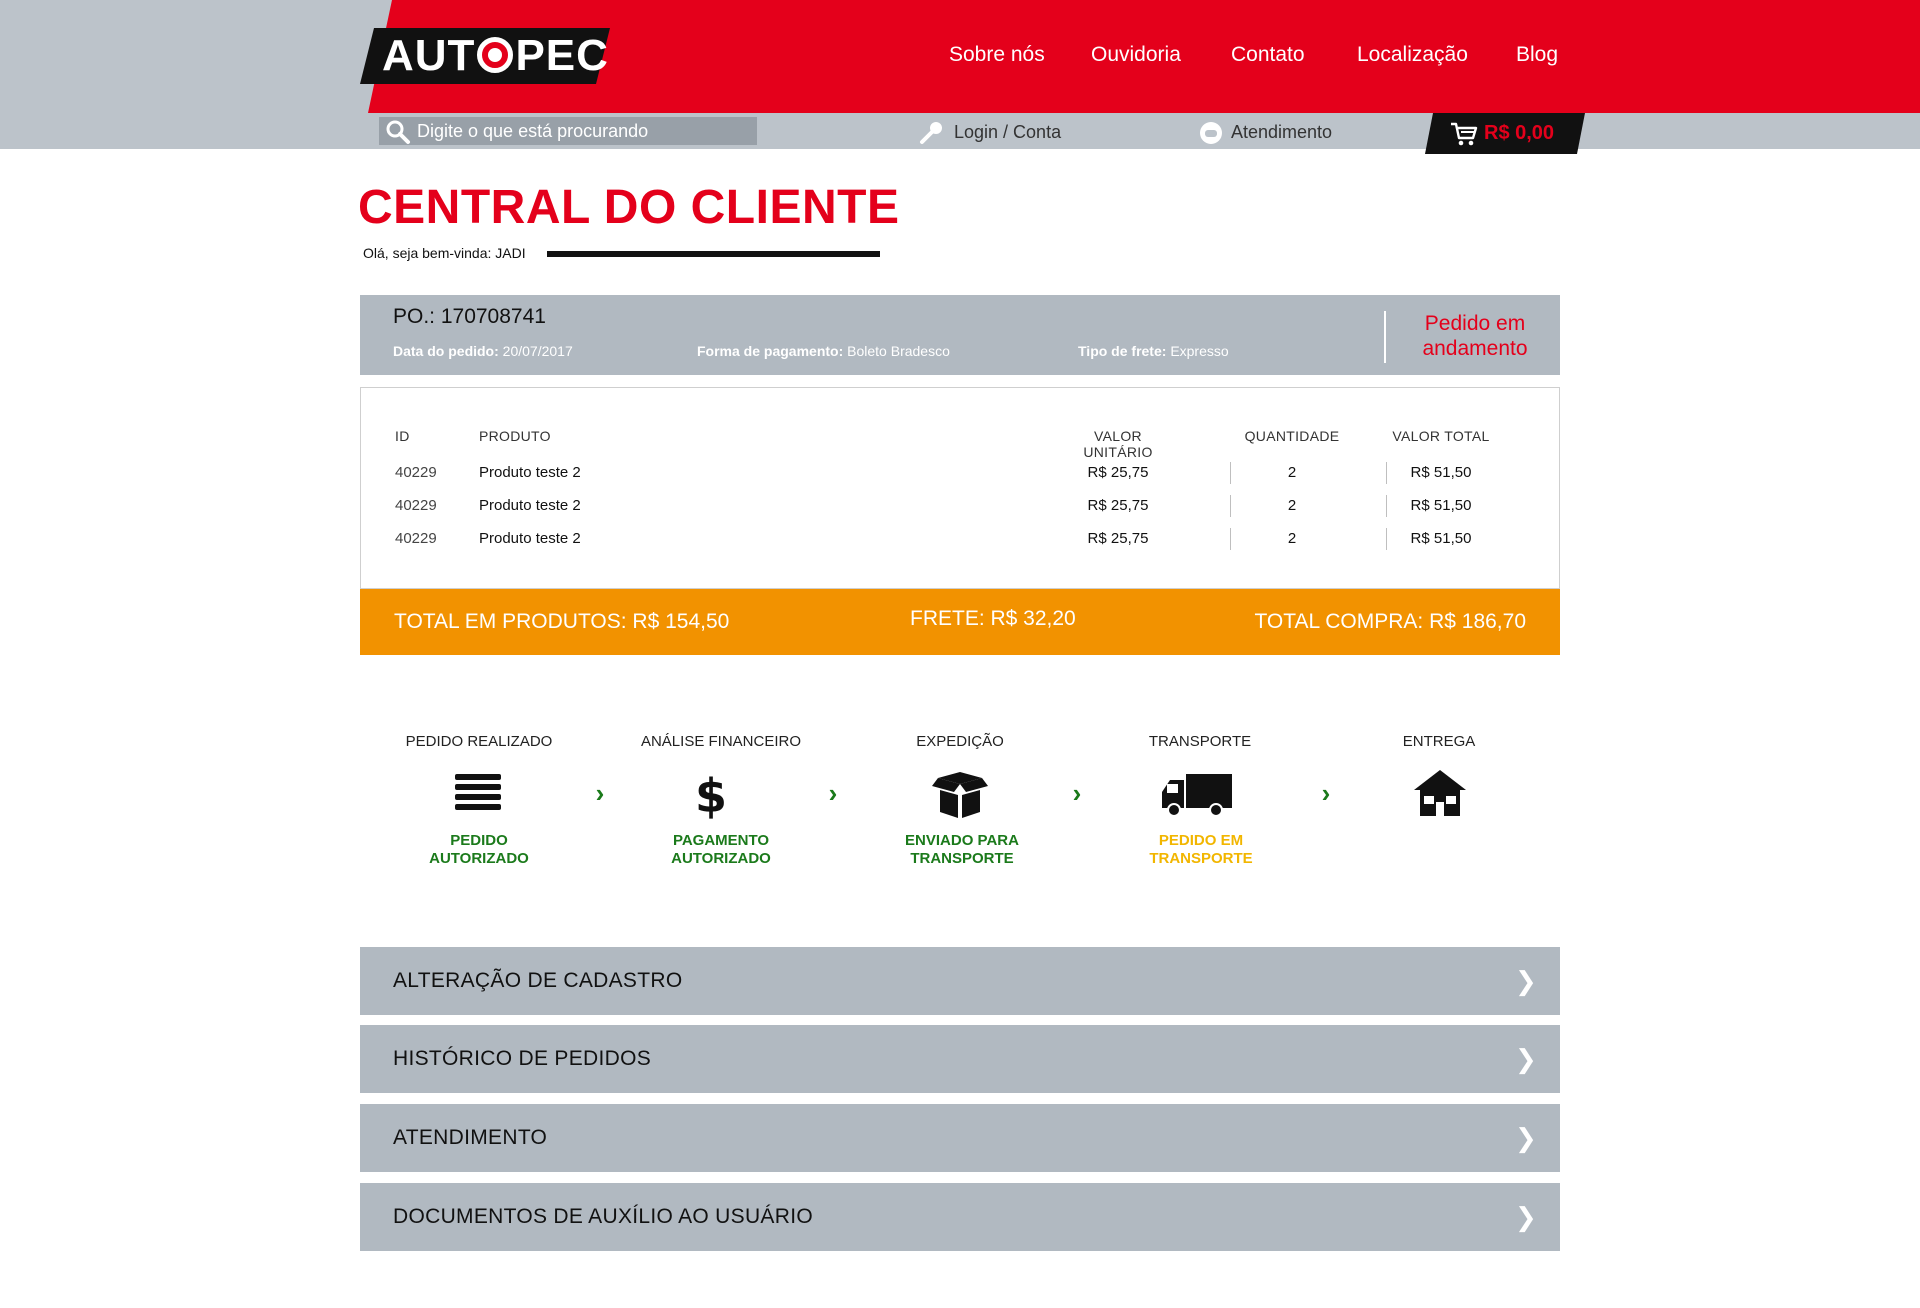  Describe the element at coordinates (1281, 132) in the screenshot. I see `support-link: Atendimento` at that location.